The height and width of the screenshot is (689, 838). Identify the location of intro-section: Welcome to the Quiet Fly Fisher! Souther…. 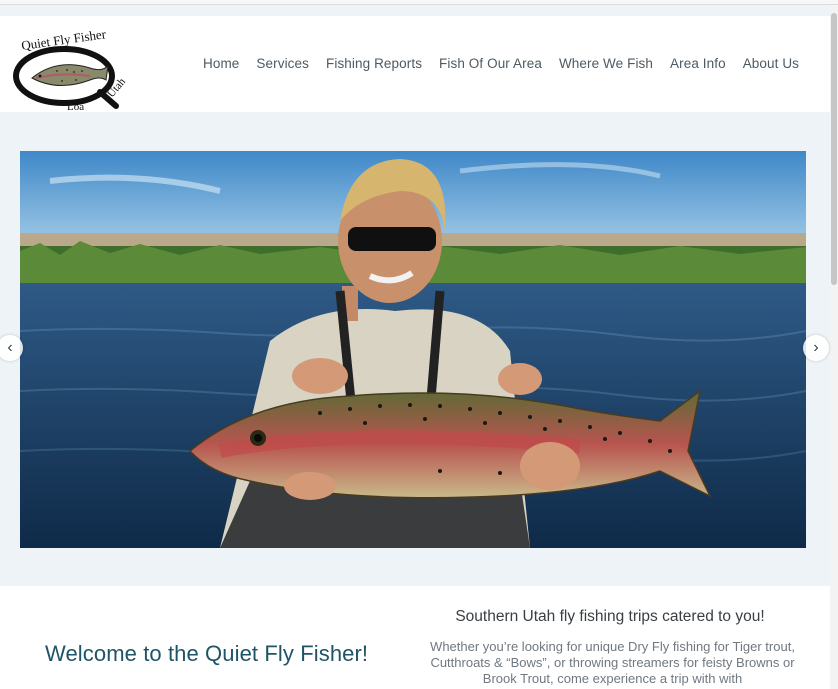
(415, 637).